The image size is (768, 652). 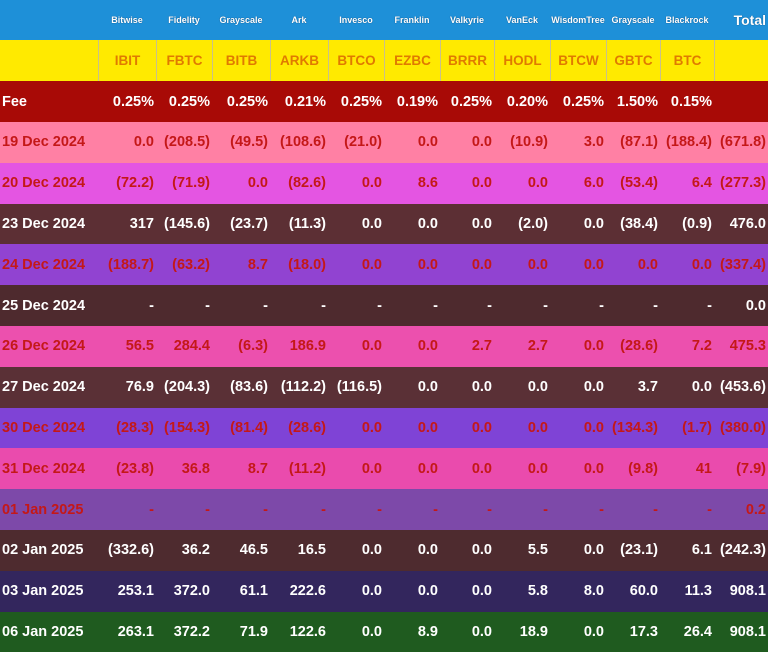 I want to click on row-value: (108.6), so click(x=303, y=142).